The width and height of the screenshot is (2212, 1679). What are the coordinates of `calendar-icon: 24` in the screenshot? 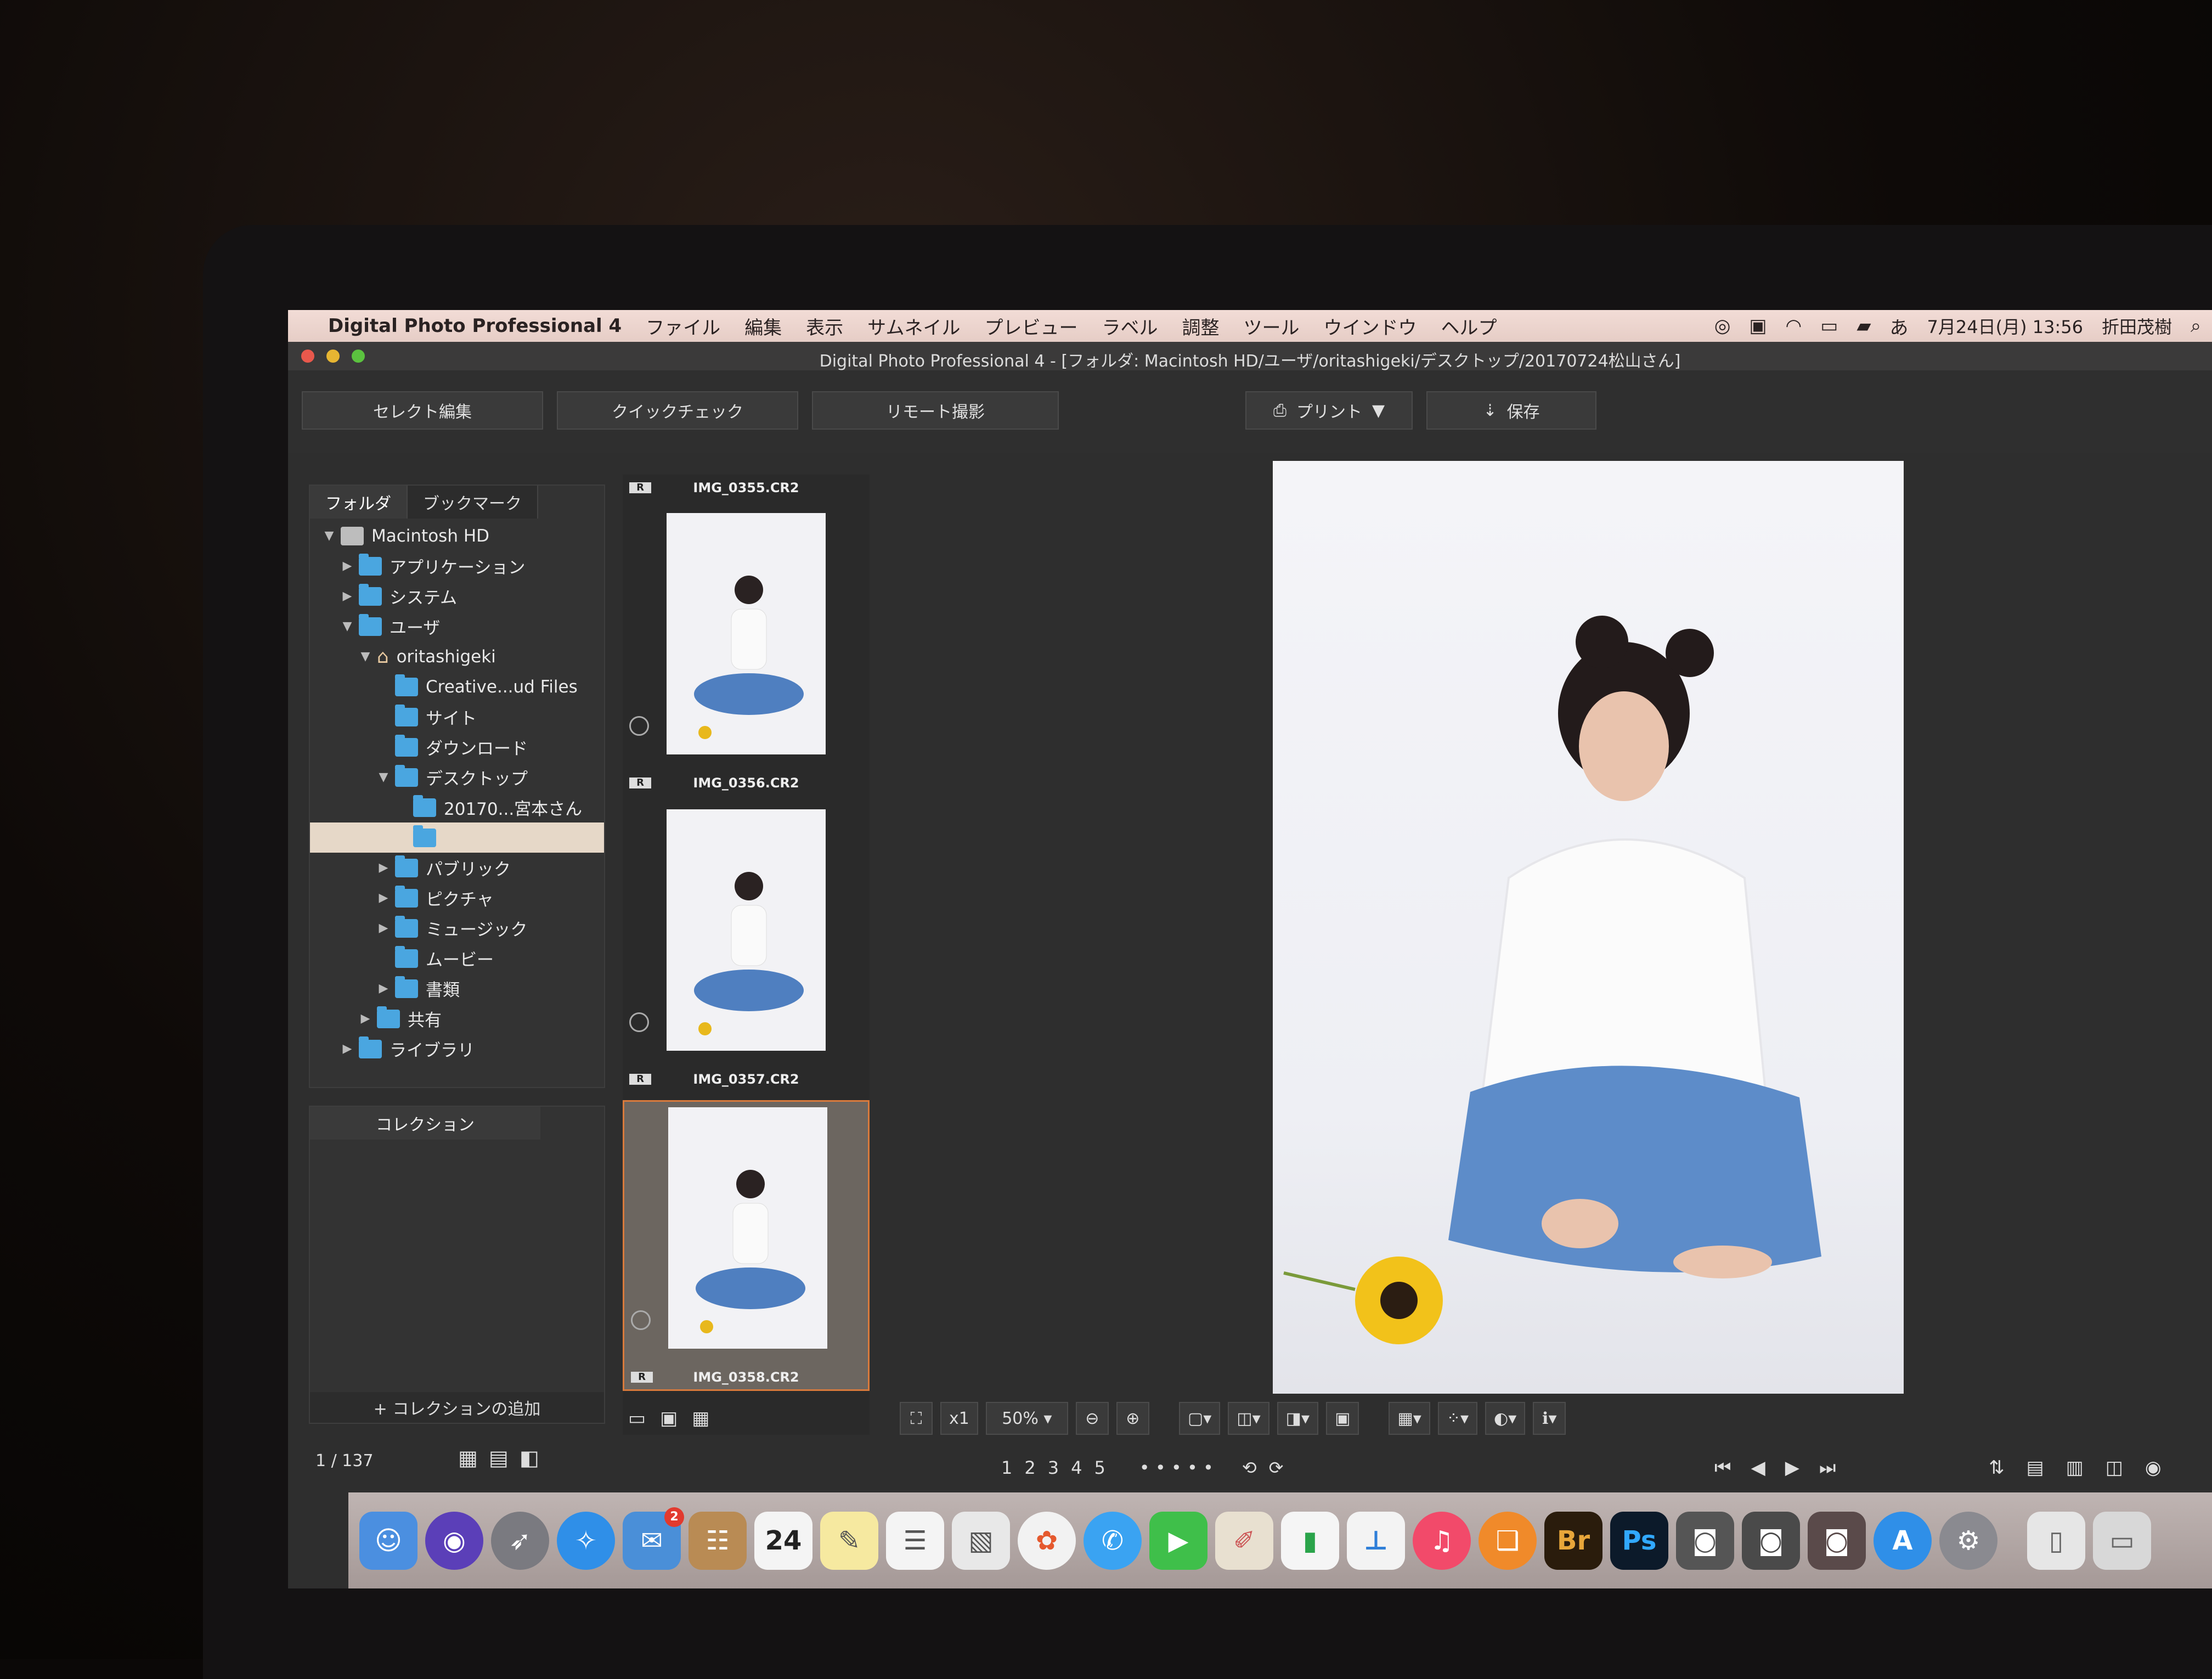 It's located at (783, 1541).